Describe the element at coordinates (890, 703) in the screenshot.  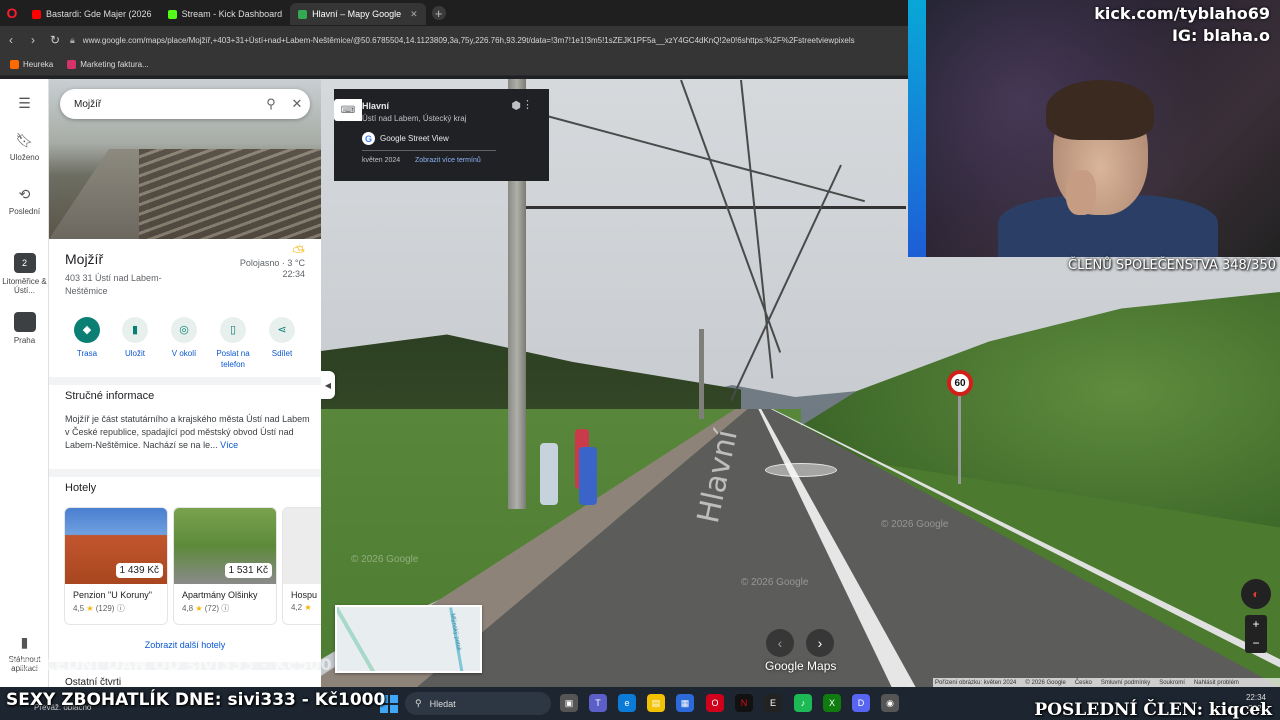
I see `obs-icon: ◉` at that location.